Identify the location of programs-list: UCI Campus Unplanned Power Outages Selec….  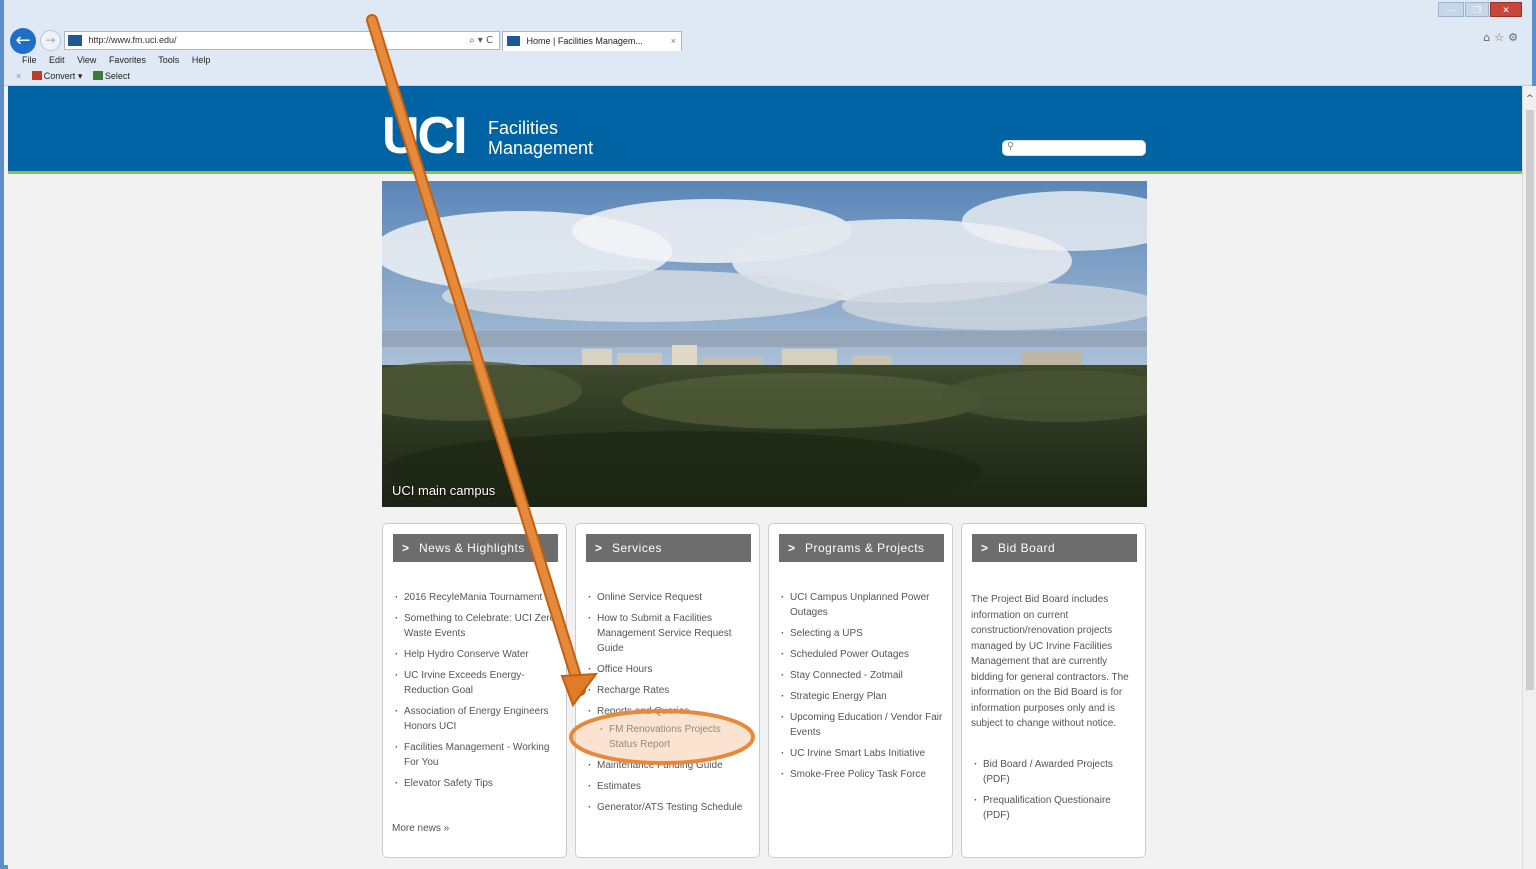
(860, 689).